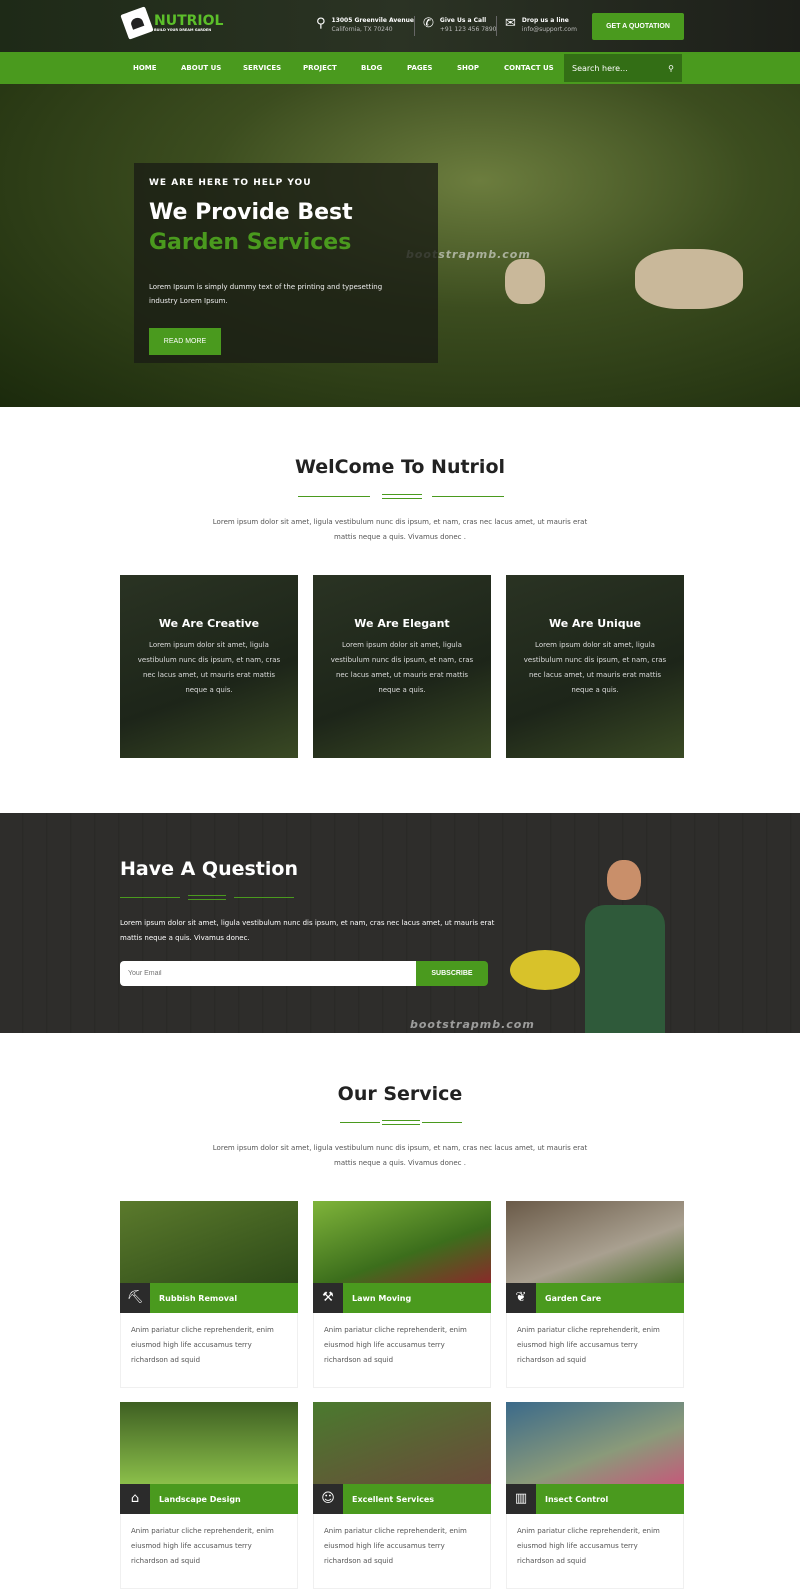 This screenshot has width=800, height=1589. What do you see at coordinates (320, 68) in the screenshot?
I see `nav-project: PROJECT` at bounding box center [320, 68].